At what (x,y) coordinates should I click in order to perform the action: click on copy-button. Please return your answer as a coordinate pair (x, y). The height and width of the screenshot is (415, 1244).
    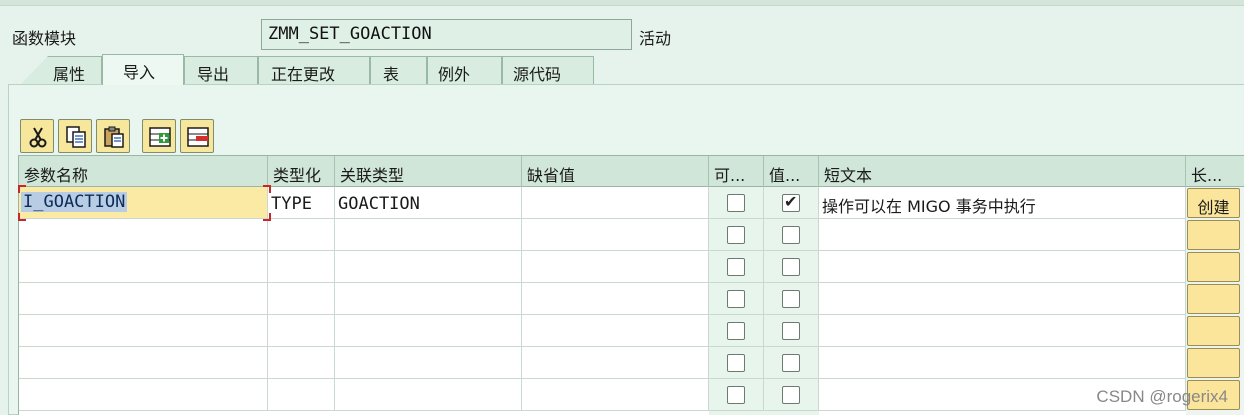
    Looking at the image, I should click on (75, 136).